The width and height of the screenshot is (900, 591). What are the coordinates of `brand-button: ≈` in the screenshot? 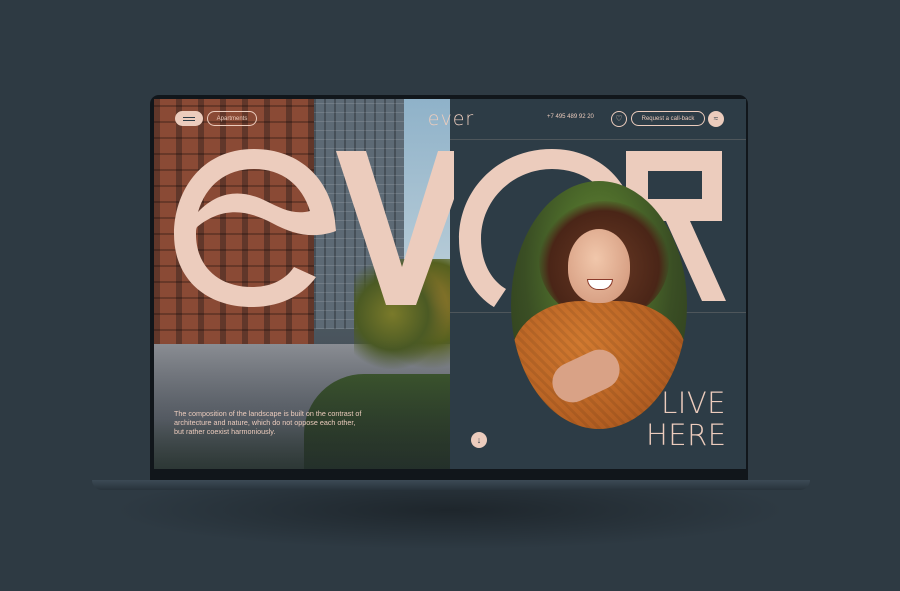 It's located at (716, 119).